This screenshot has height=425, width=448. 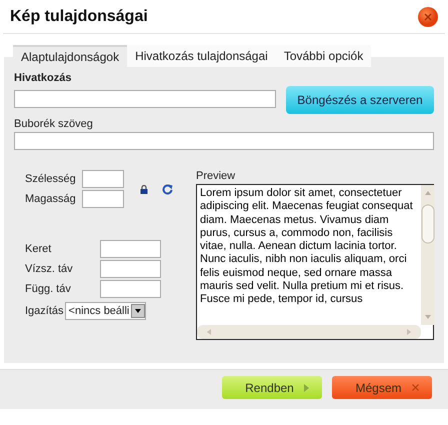 I want to click on tab: További opciók, so click(x=324, y=56).